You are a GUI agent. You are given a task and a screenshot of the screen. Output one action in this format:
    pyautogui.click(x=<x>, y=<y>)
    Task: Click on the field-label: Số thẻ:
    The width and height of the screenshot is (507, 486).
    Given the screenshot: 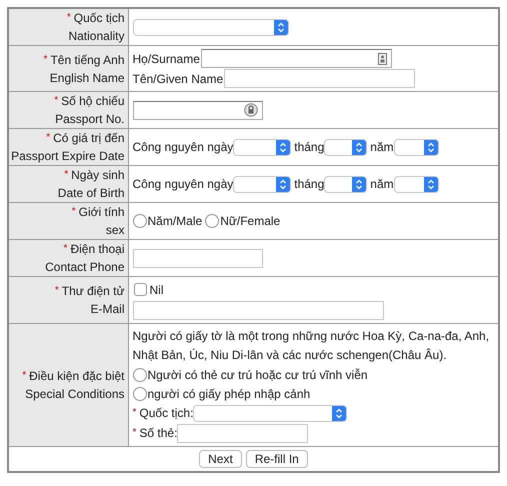 What is the action you would take?
    pyautogui.click(x=158, y=433)
    